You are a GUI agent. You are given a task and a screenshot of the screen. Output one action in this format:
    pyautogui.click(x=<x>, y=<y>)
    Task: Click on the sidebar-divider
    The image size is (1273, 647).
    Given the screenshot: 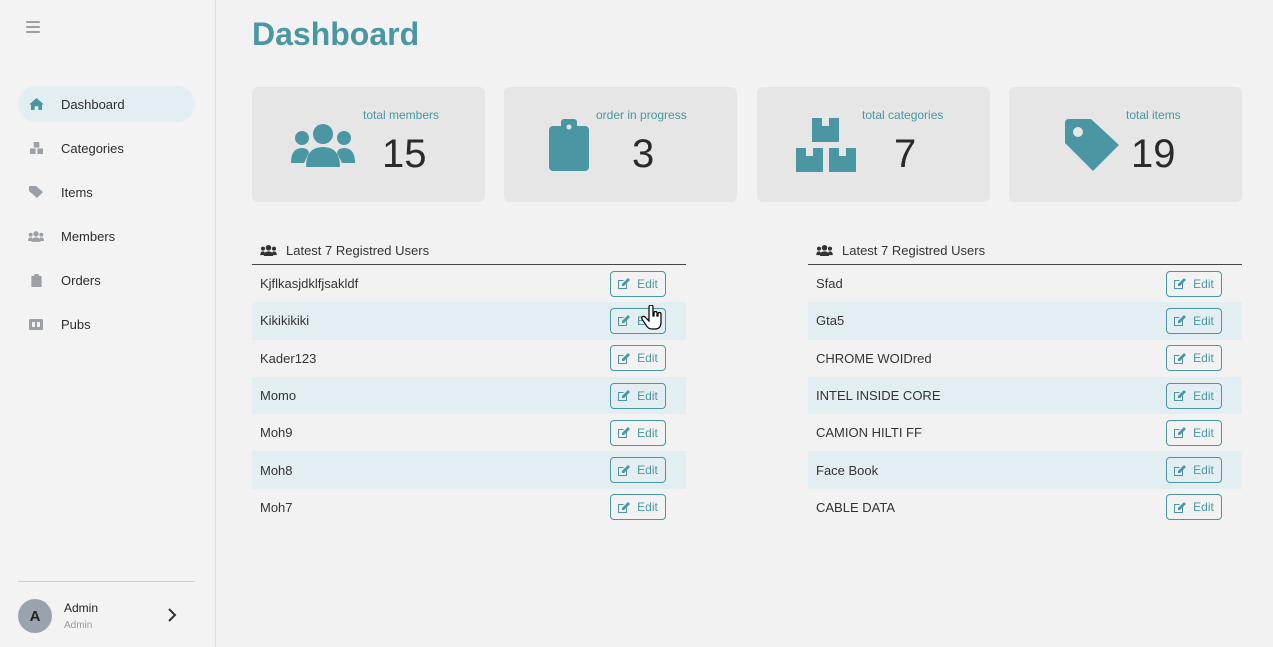 What is the action you would take?
    pyautogui.click(x=106, y=581)
    